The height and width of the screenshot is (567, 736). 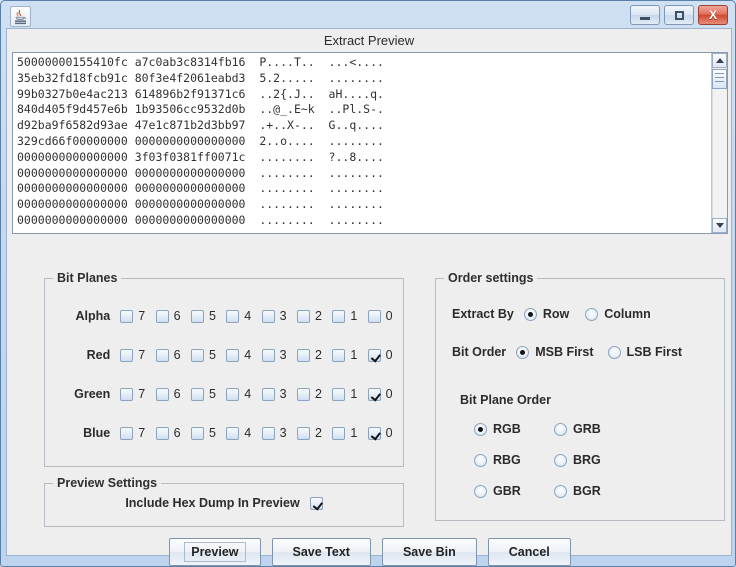 What do you see at coordinates (215, 552) in the screenshot?
I see `preview-button: Preview` at bounding box center [215, 552].